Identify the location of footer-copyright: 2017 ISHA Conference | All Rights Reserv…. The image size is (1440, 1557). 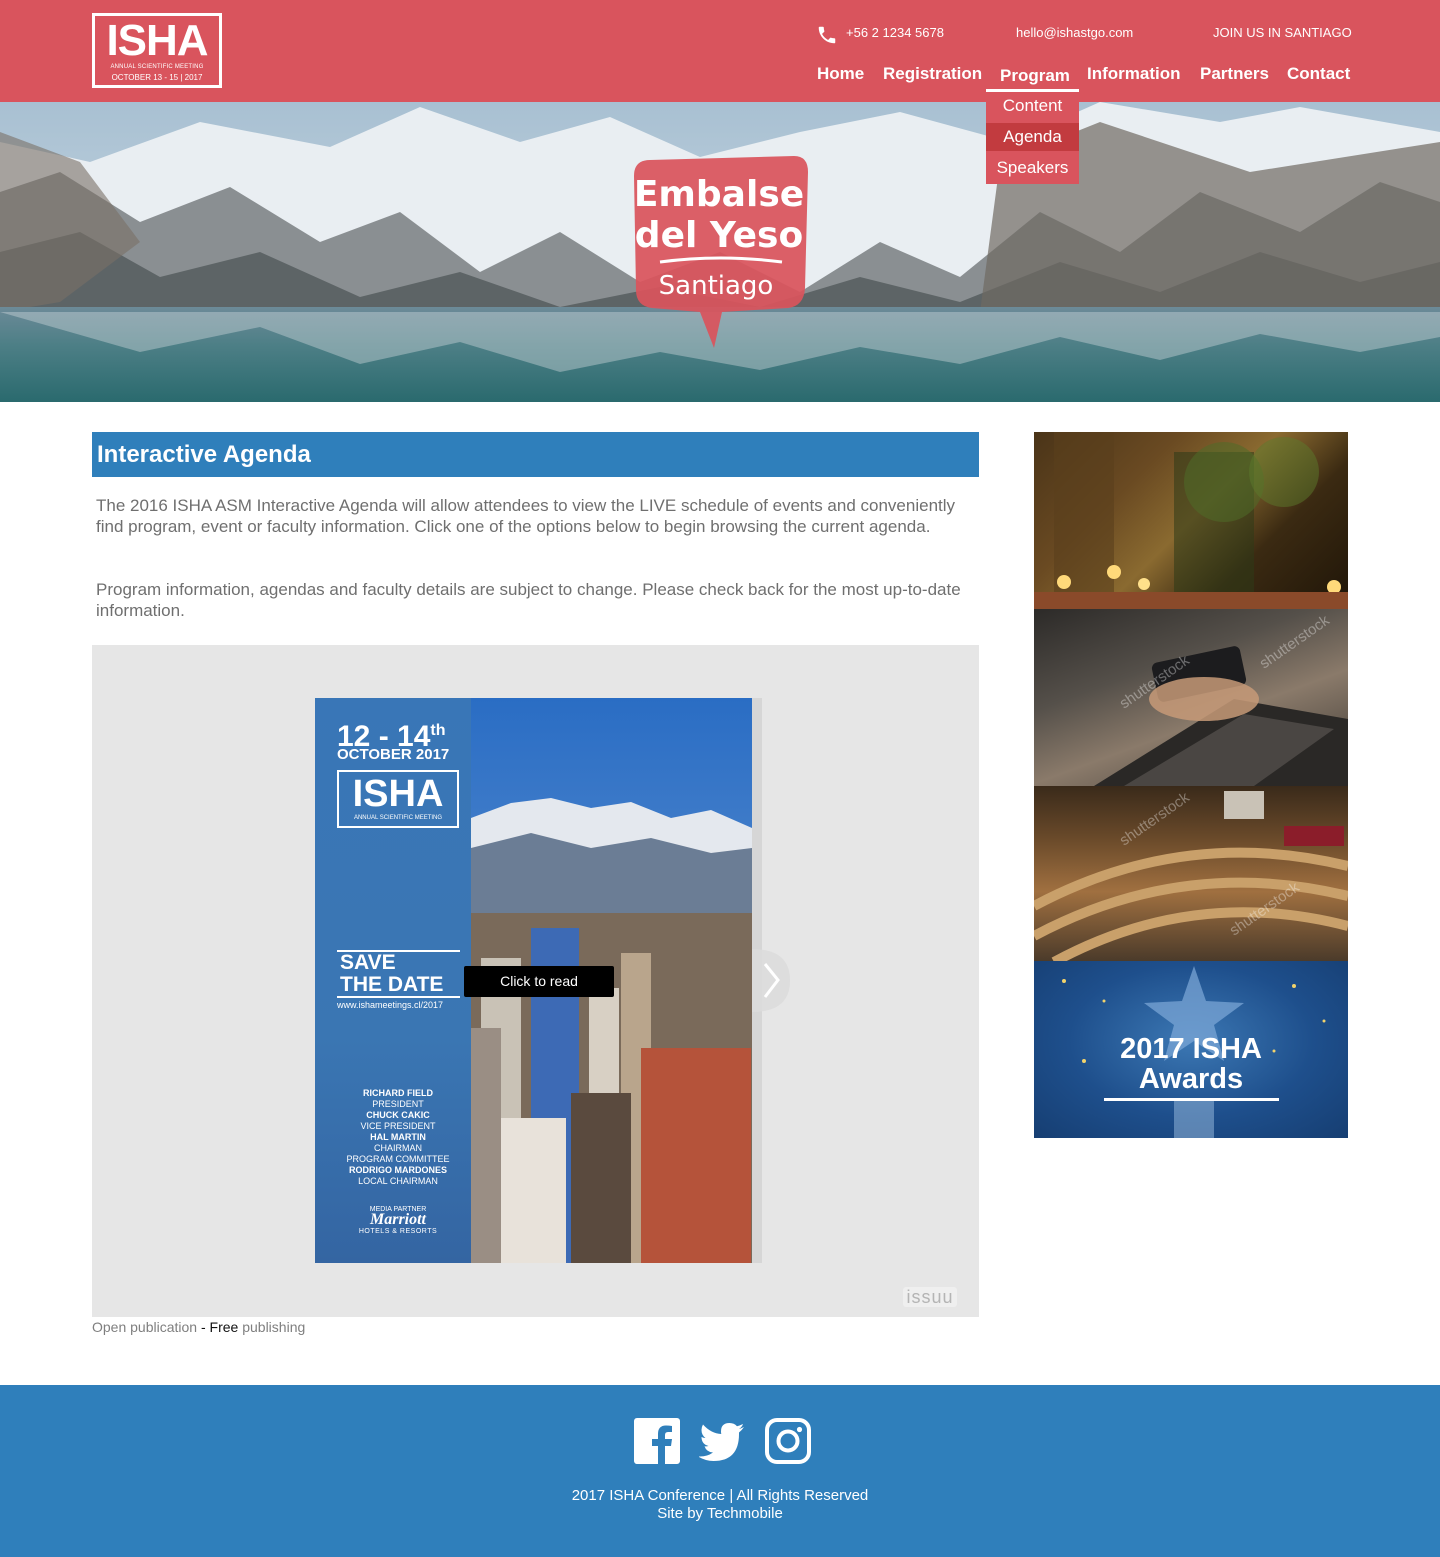
(720, 1495).